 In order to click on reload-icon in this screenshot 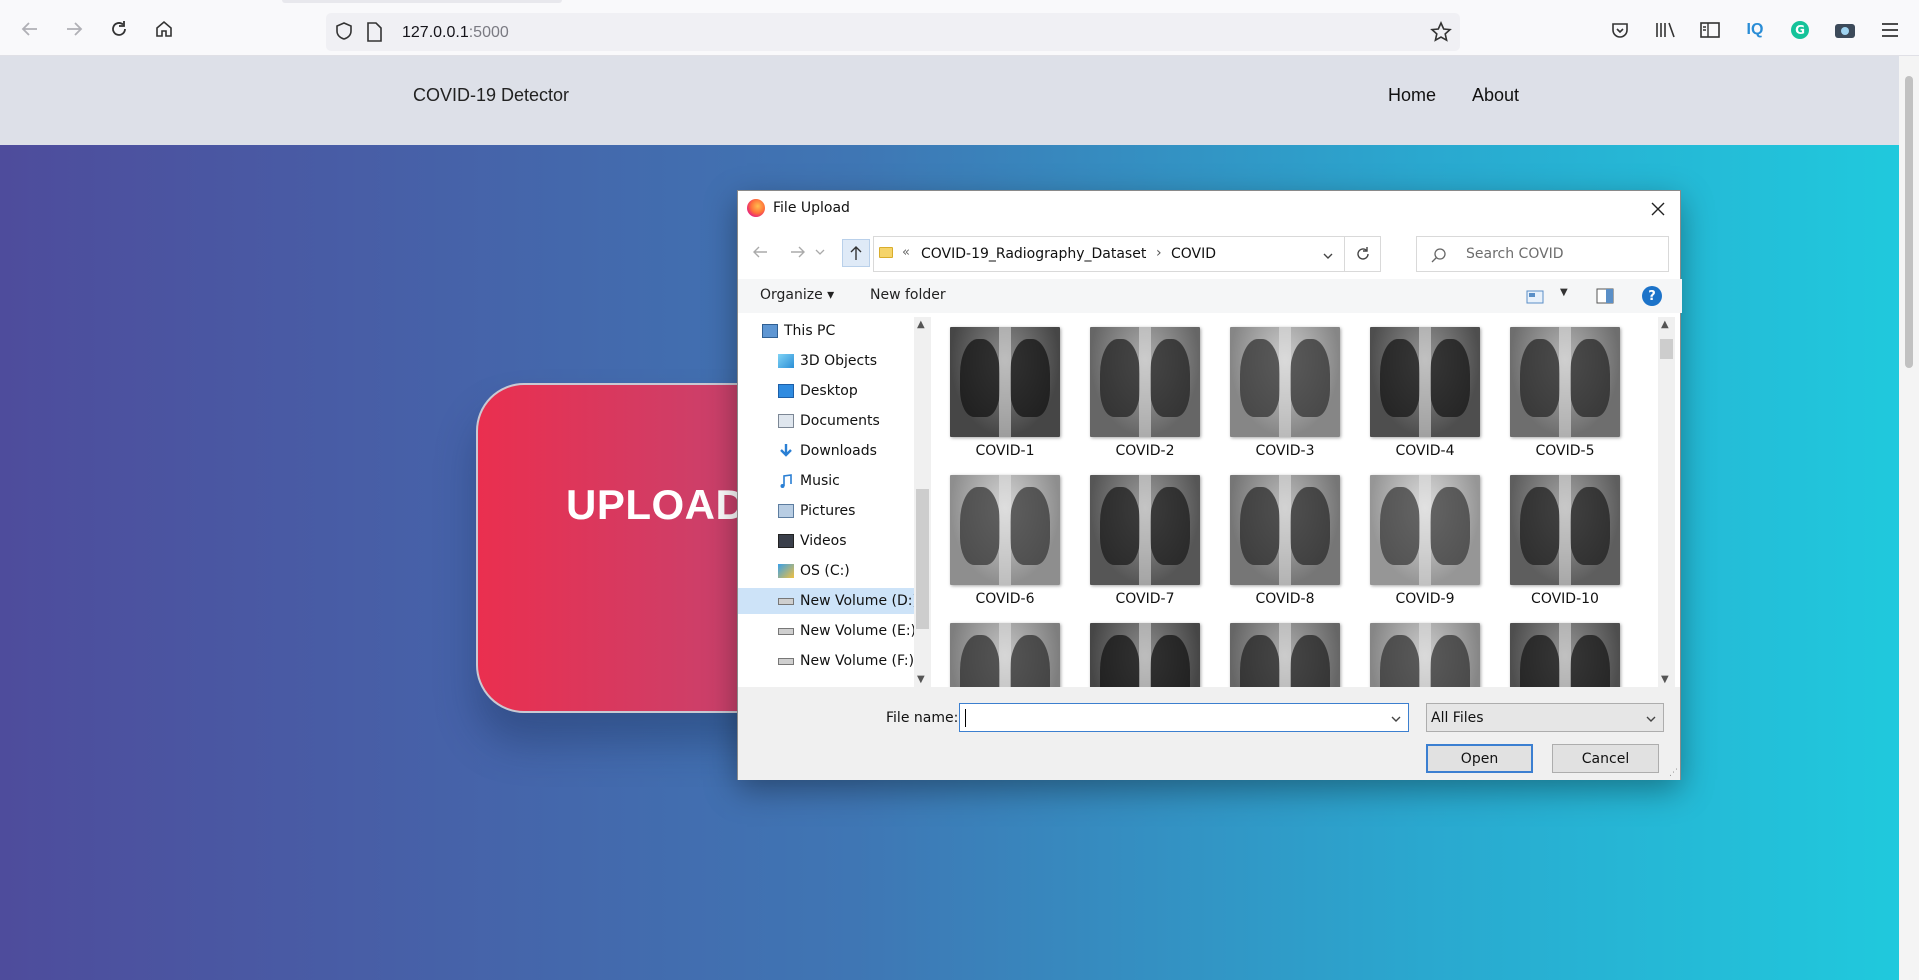, I will do `click(119, 29)`.